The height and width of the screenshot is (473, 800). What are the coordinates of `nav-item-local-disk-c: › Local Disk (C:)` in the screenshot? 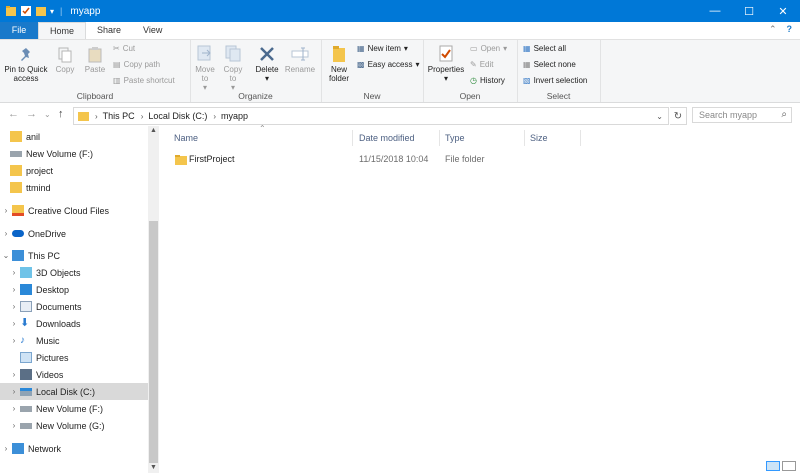 It's located at (77, 391).